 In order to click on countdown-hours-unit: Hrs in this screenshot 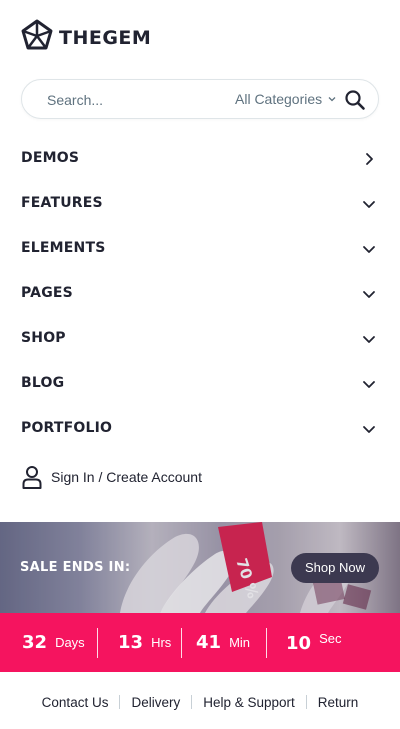, I will do `click(161, 642)`.